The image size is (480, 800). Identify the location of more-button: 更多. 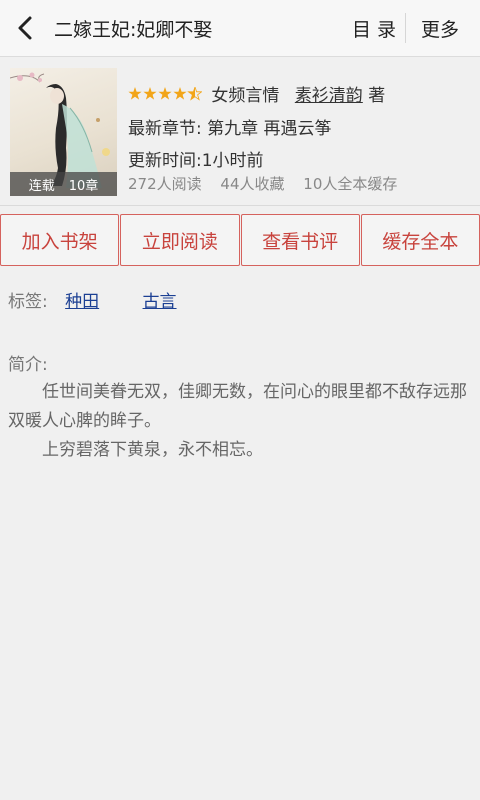
(440, 28).